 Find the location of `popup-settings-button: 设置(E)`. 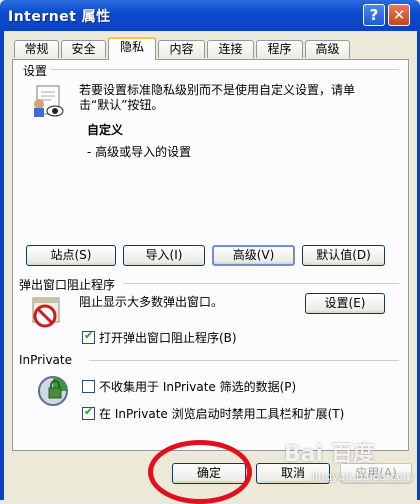

popup-settings-button: 设置(E) is located at coordinates (345, 303).